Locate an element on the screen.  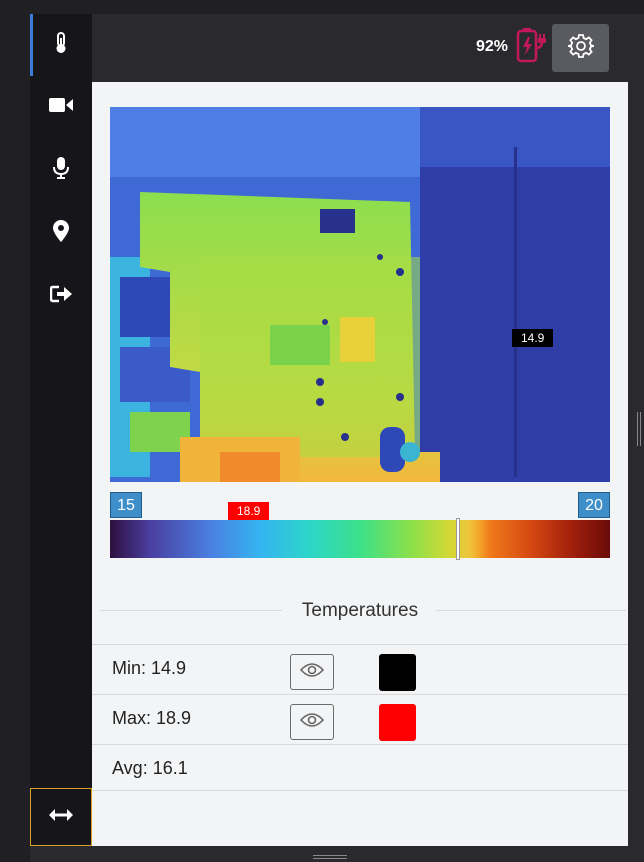
thermometer-icon is located at coordinates (61, 45).